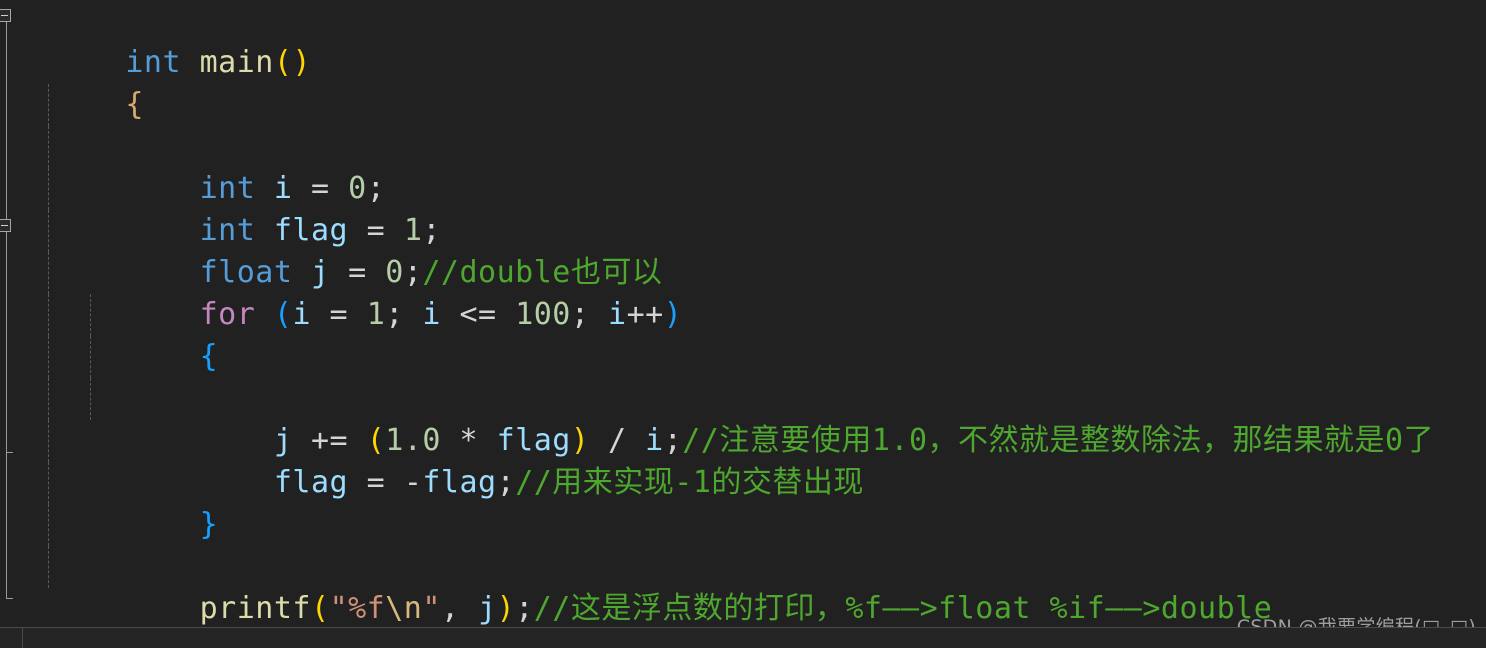 The image size is (1486, 648). What do you see at coordinates (743, 82) in the screenshot?
I see `code-line-2: {` at bounding box center [743, 82].